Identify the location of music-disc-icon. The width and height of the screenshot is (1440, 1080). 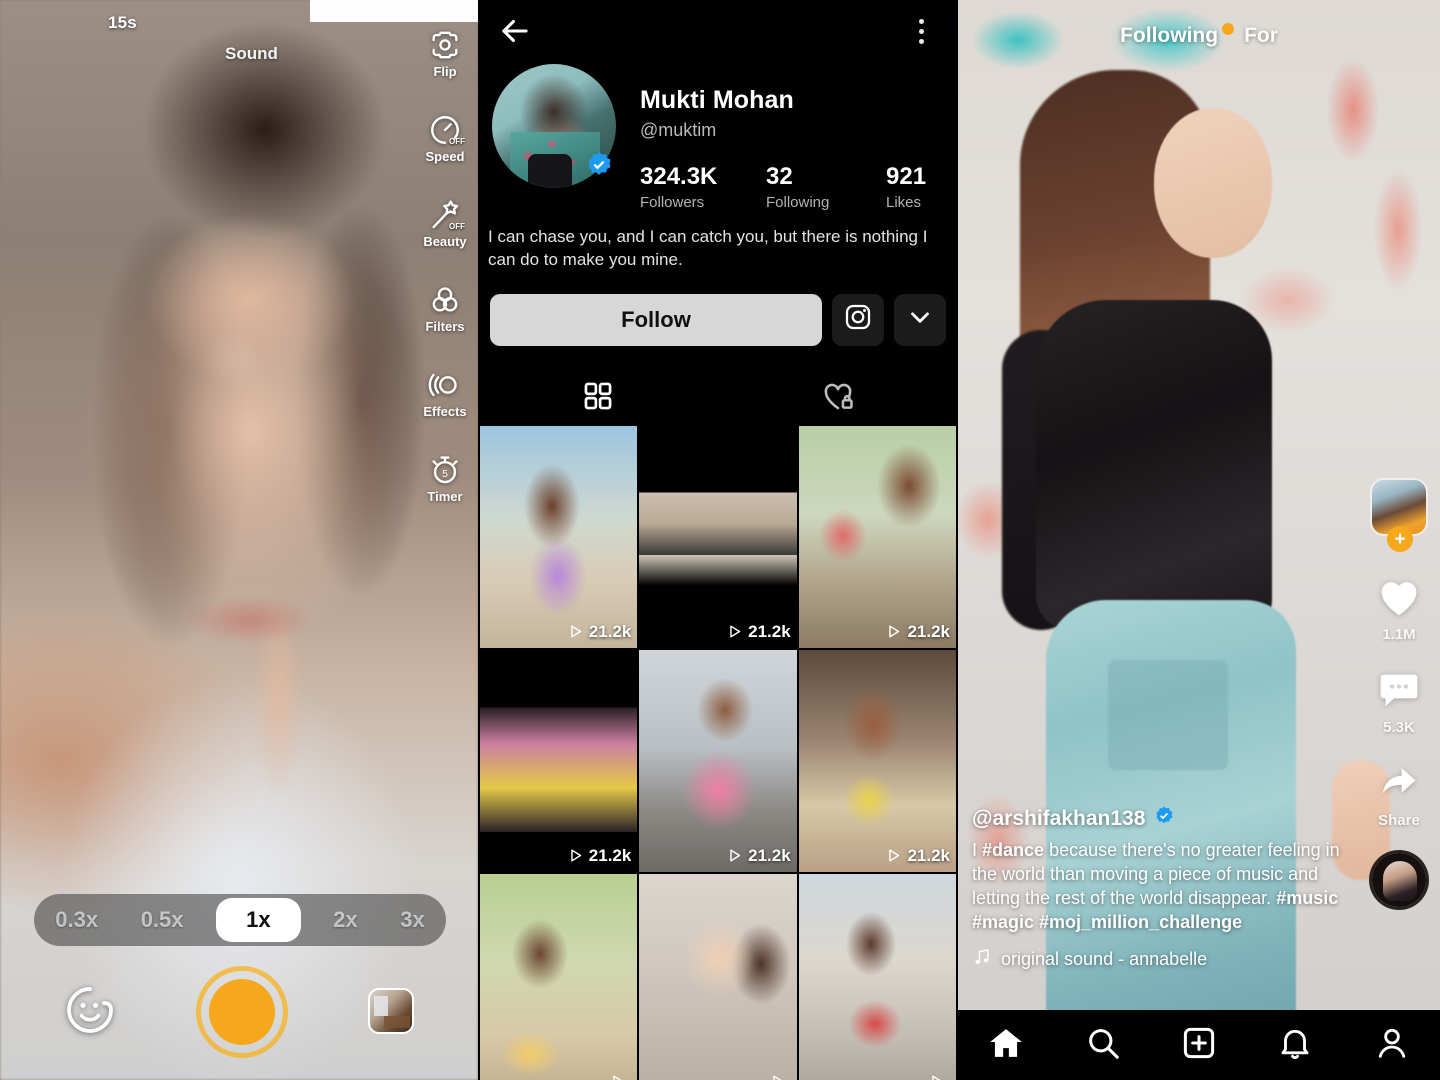
(1399, 880).